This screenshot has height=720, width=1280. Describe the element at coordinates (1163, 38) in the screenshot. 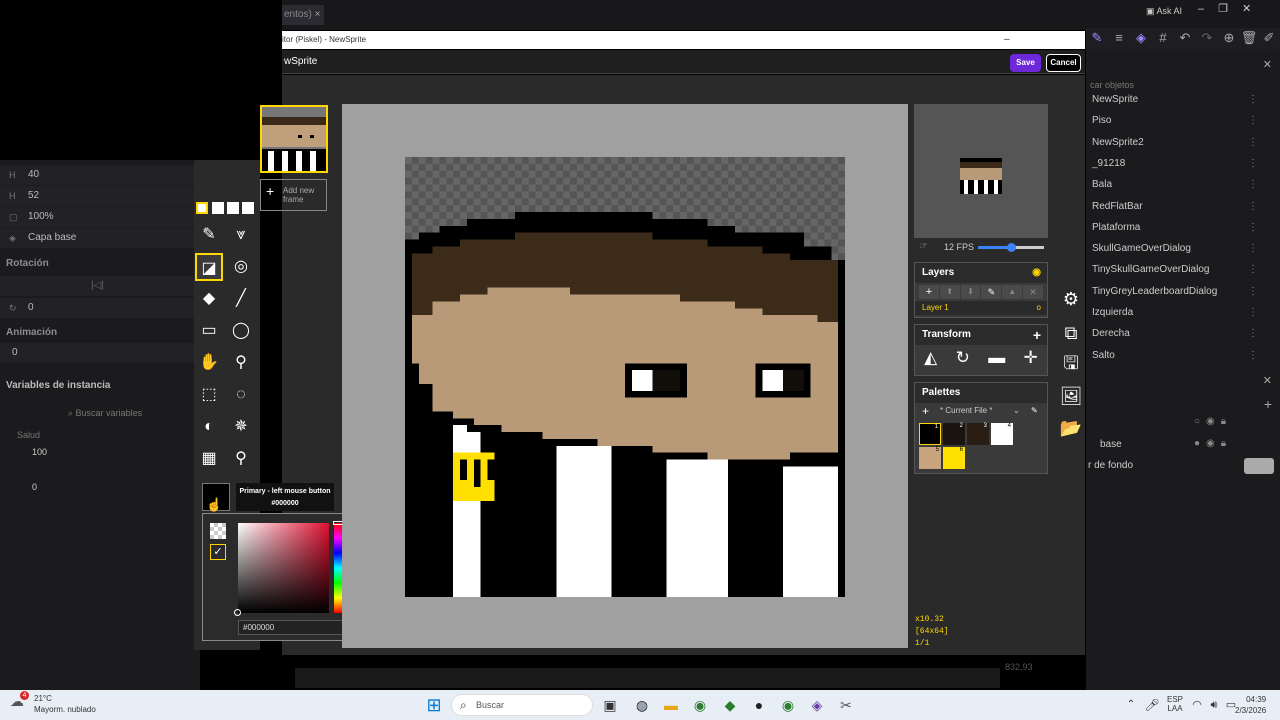

I see `grid-icon: #` at that location.